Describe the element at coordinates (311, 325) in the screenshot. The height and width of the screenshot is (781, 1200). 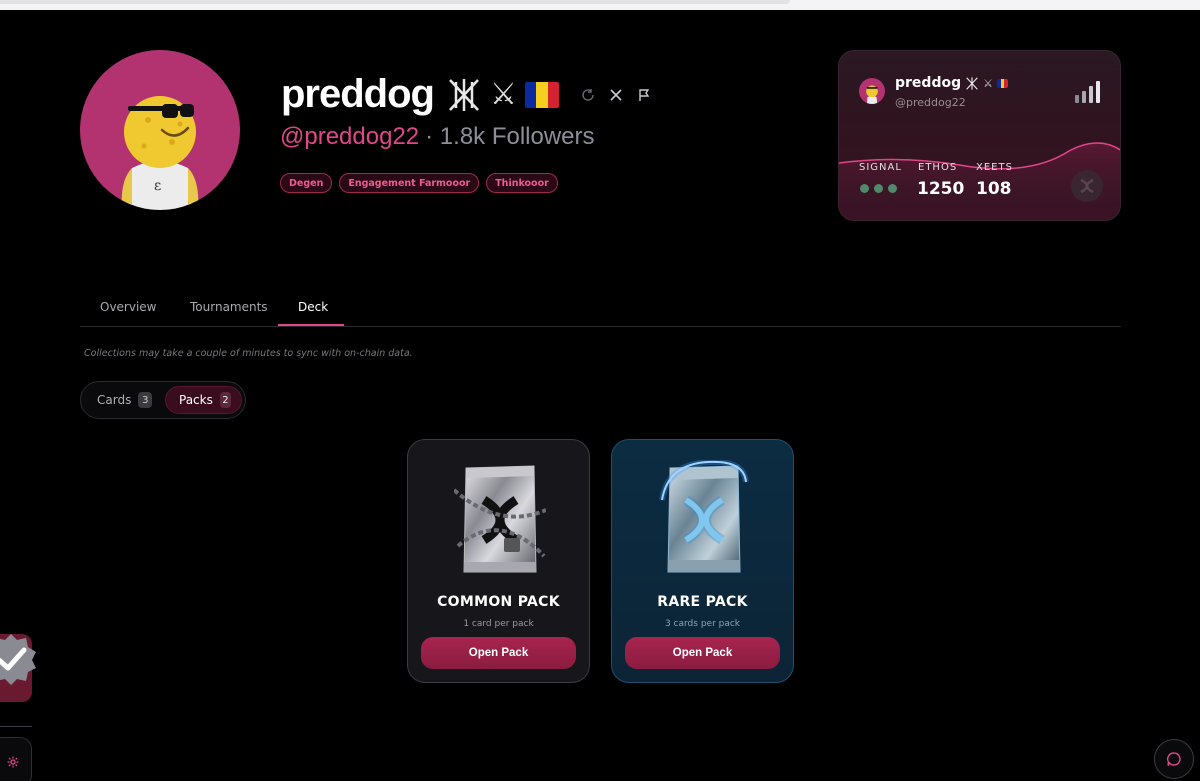
I see `active-tab-indicator` at that location.